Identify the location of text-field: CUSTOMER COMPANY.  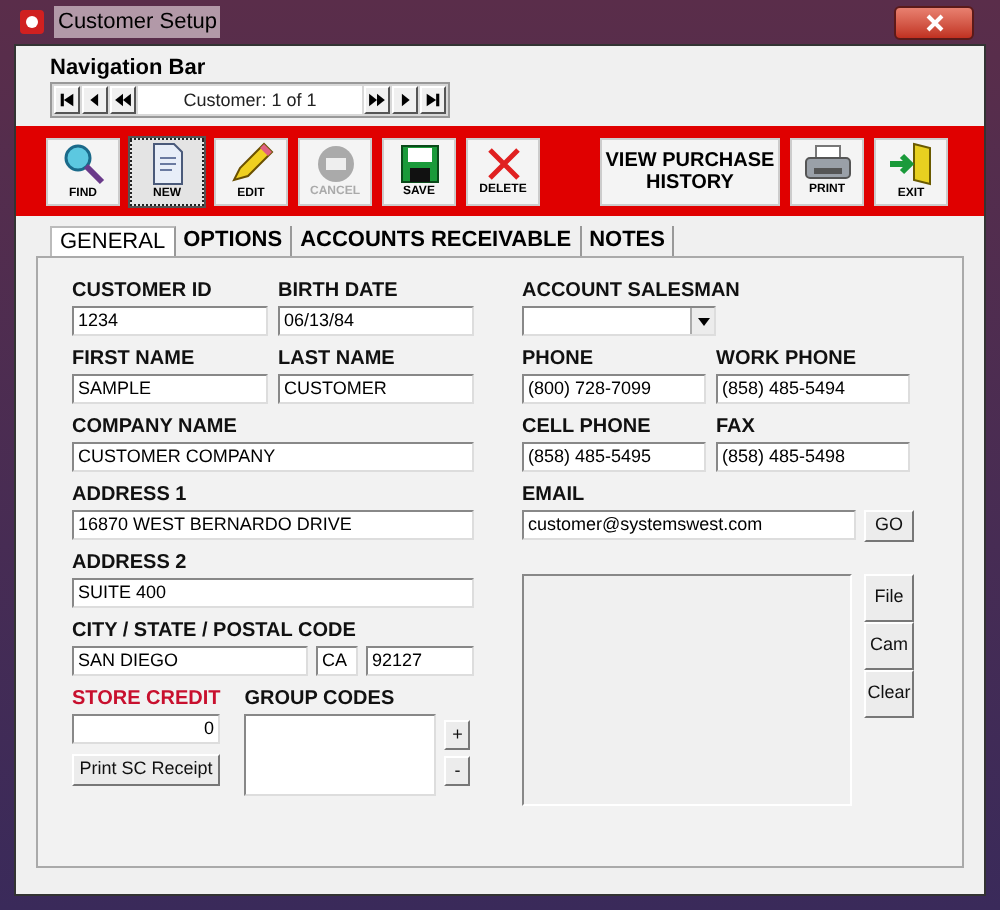
(273, 457).